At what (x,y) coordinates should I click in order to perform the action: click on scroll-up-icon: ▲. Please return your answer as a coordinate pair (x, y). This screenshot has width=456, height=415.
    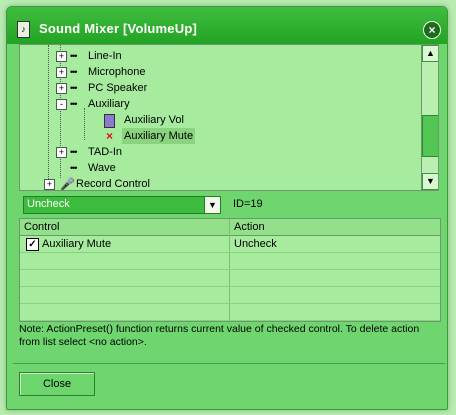
    Looking at the image, I should click on (430, 53).